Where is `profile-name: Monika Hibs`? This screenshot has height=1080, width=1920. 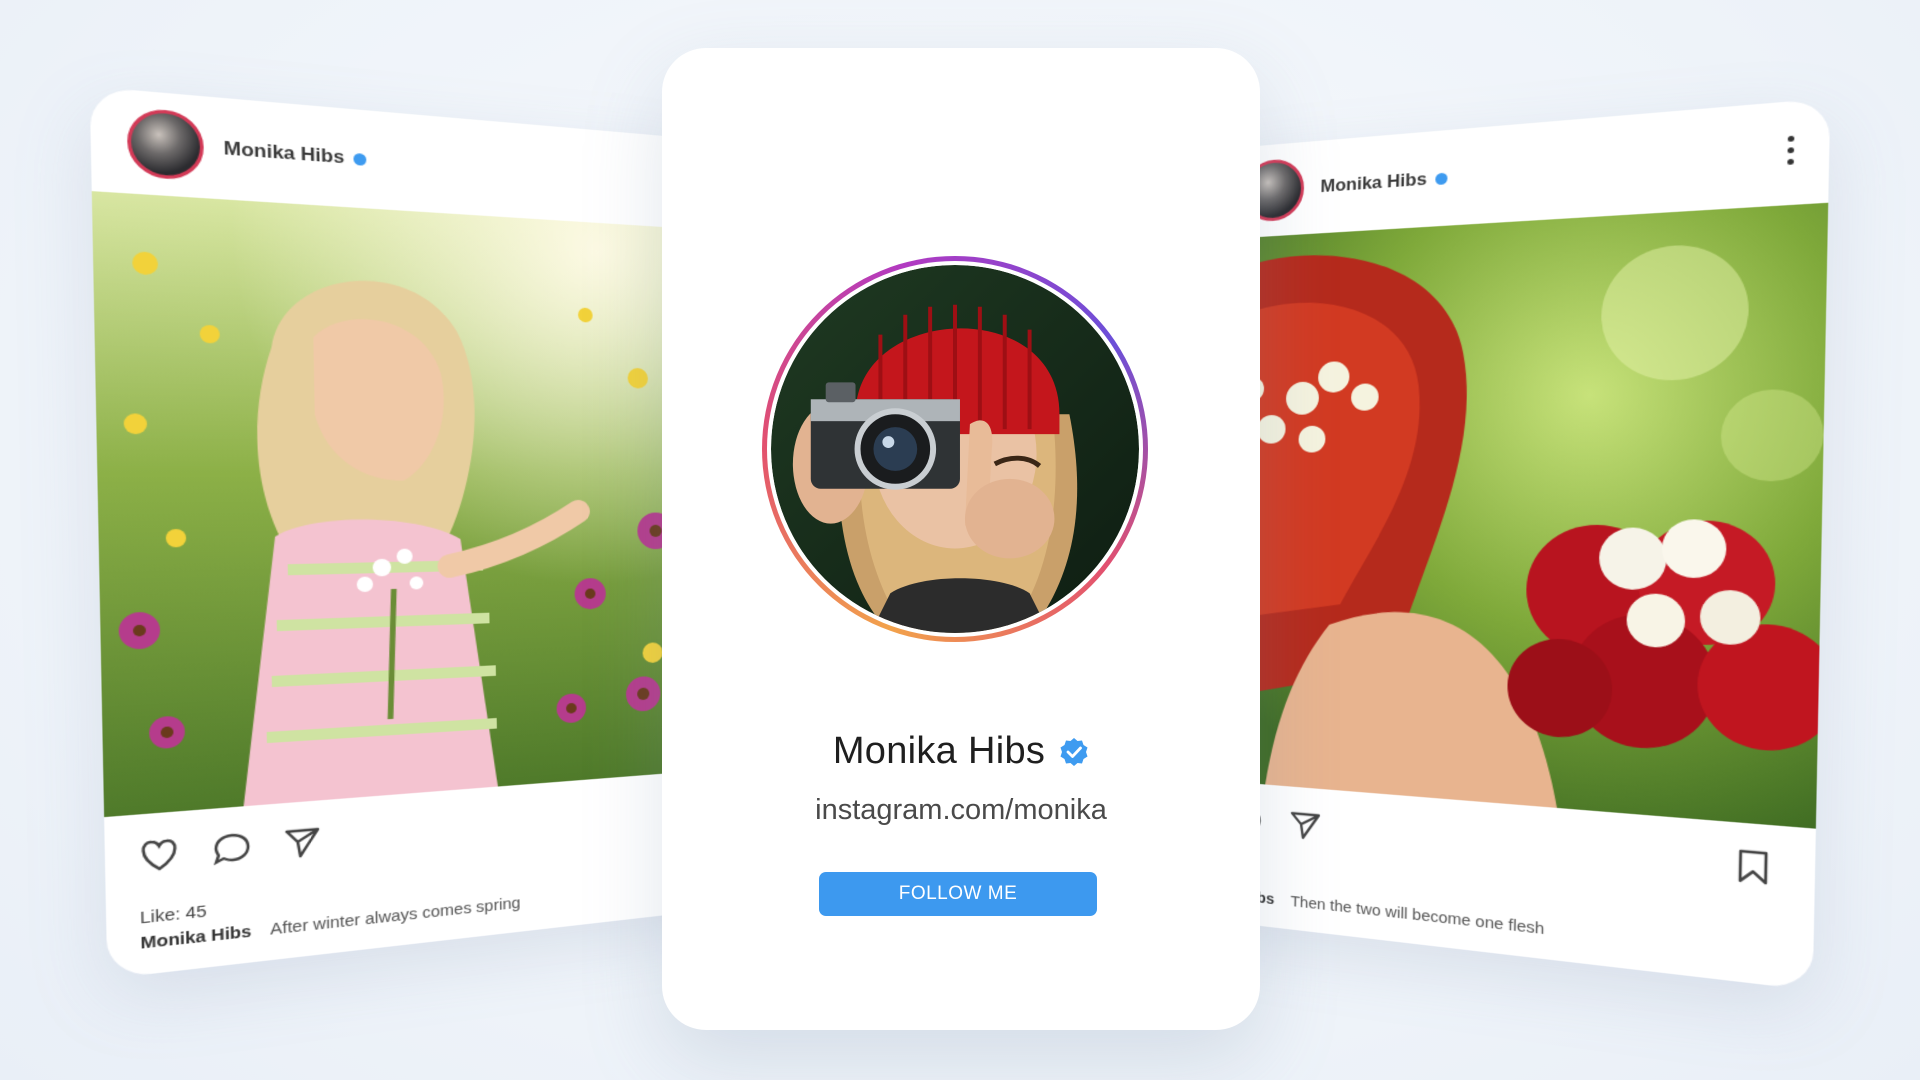
profile-name: Monika Hibs is located at coordinates (939, 751).